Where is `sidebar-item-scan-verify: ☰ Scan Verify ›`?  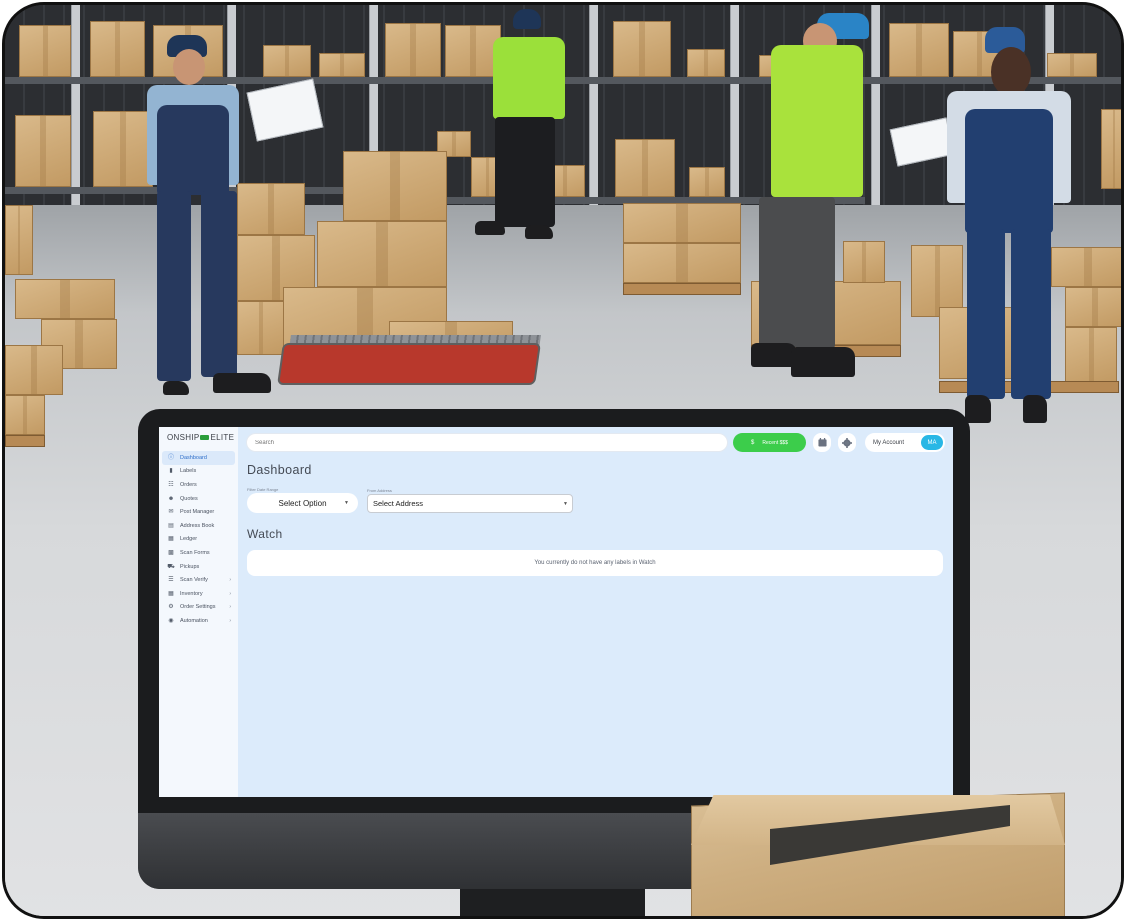 sidebar-item-scan-verify: ☰ Scan Verify › is located at coordinates (198, 580).